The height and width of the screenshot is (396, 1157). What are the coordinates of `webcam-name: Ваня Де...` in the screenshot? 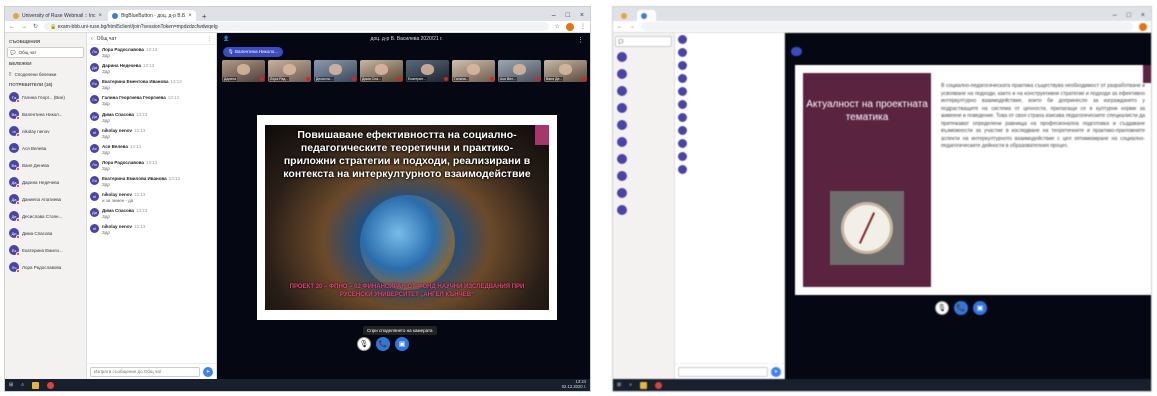 It's located at (554, 79).